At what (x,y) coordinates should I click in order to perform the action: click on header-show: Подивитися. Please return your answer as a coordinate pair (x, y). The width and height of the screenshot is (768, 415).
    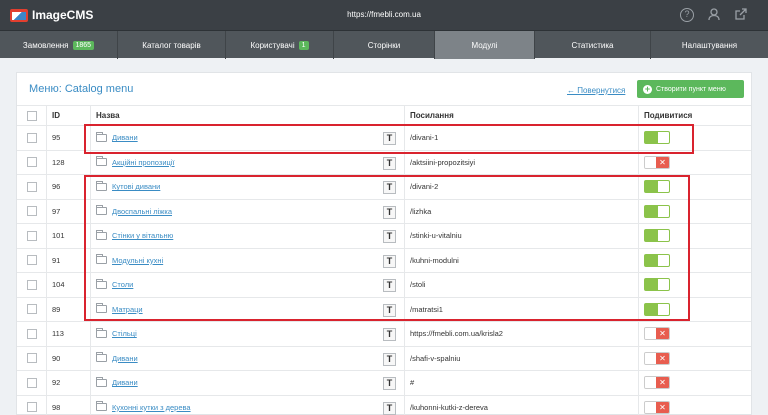
    Looking at the image, I should click on (695, 115).